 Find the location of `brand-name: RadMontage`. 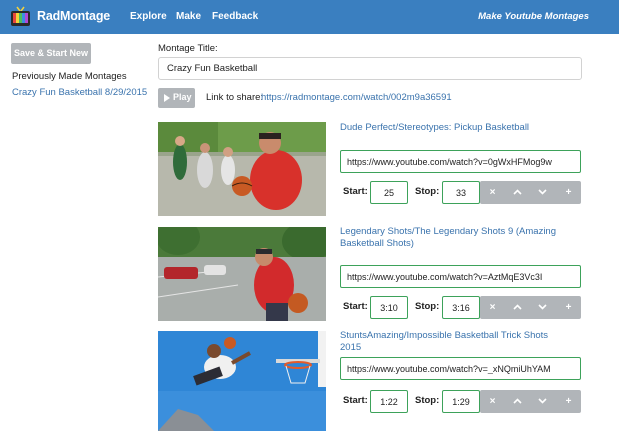

brand-name: RadMontage is located at coordinates (73, 16).